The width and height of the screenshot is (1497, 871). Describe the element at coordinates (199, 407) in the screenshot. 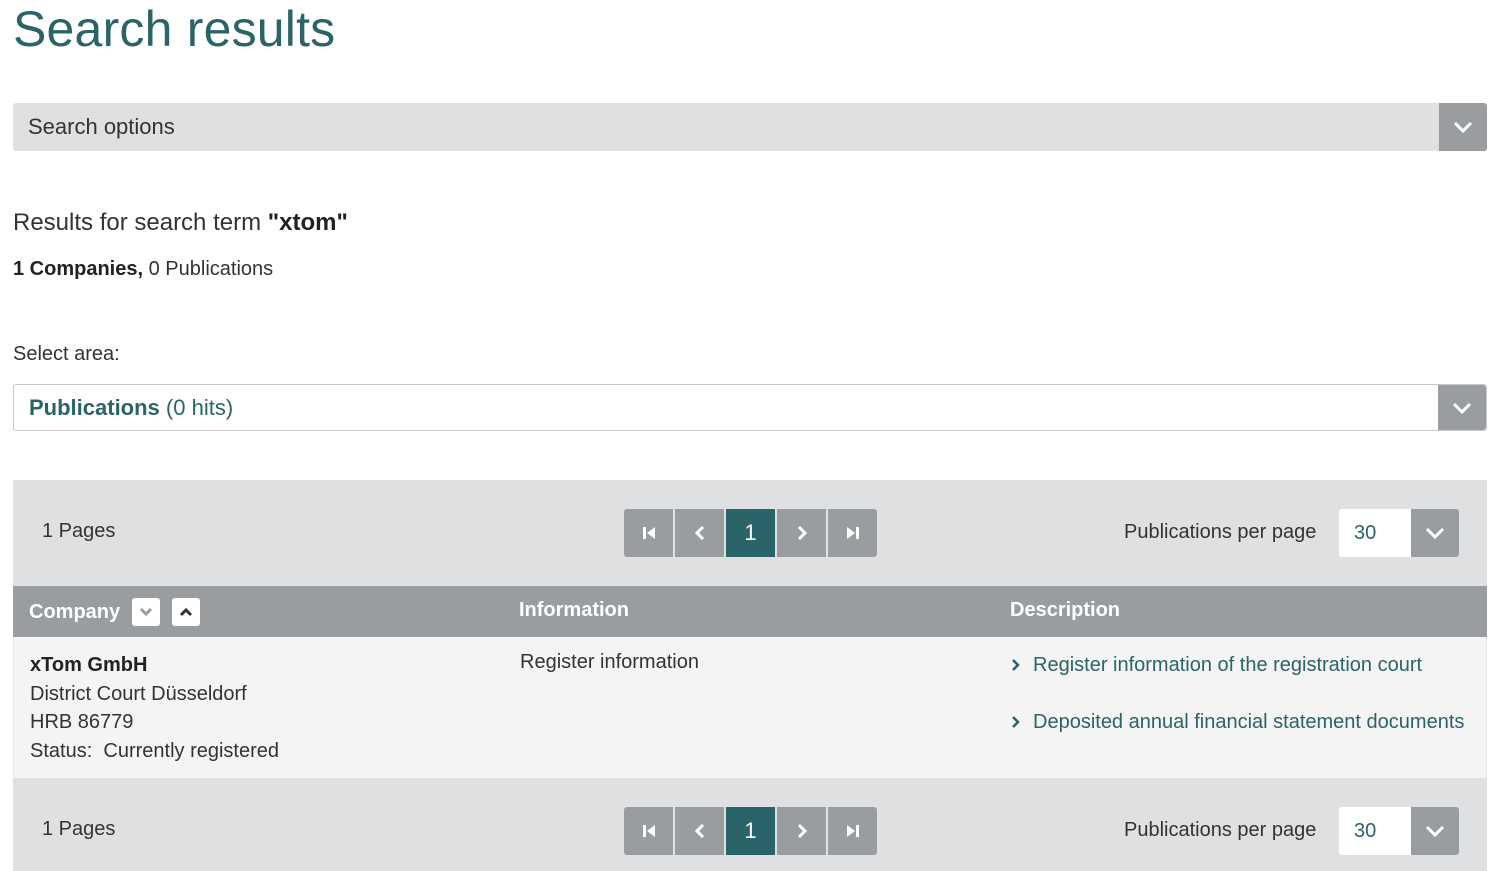

I see `area-hits: (0 hits)` at that location.